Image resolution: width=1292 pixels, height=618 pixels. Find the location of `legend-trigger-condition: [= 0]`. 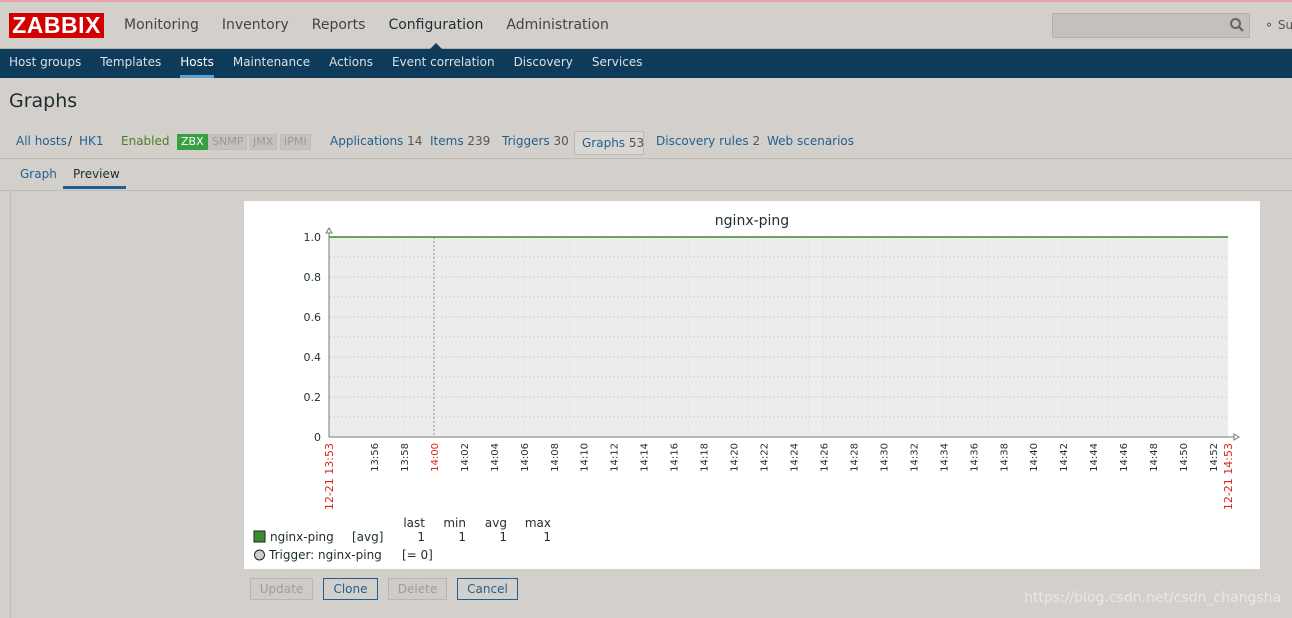

legend-trigger-condition: [= 0] is located at coordinates (417, 555).